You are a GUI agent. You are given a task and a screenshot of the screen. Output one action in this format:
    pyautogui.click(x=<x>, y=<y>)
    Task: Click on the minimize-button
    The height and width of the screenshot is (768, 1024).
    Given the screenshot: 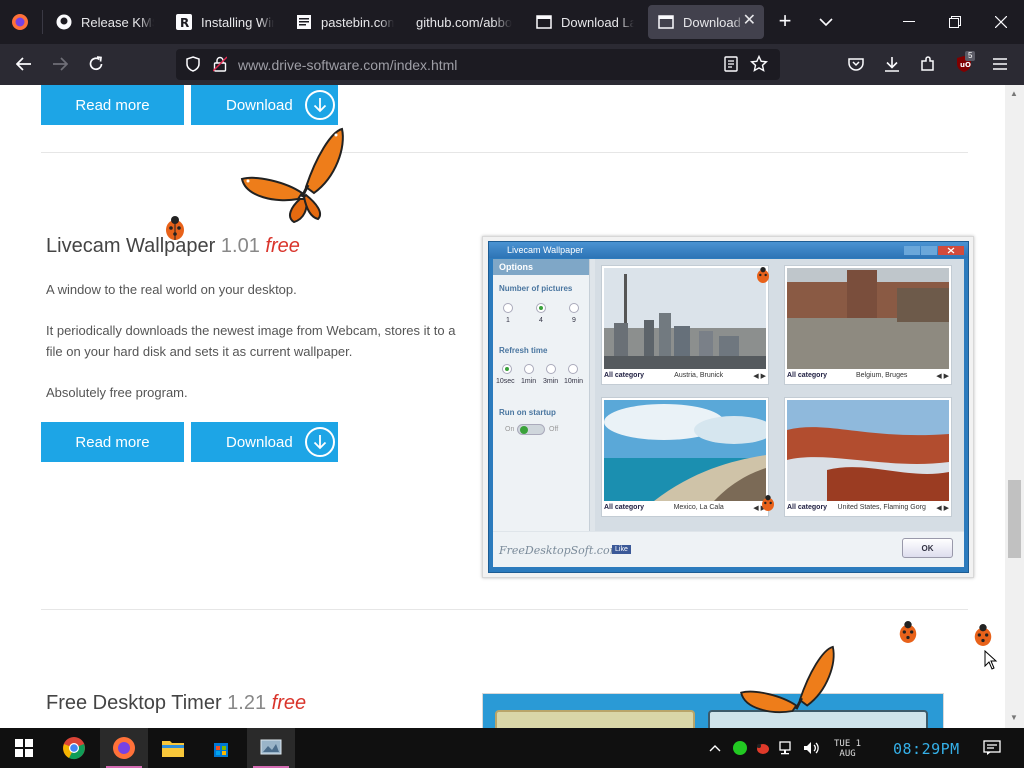 What is the action you would take?
    pyautogui.click(x=909, y=22)
    